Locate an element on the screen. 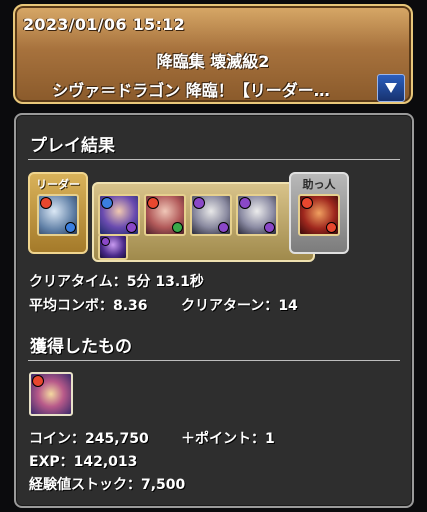 The height and width of the screenshot is (512, 427). points-reward: ＋ポイント：1 is located at coordinates (228, 438).